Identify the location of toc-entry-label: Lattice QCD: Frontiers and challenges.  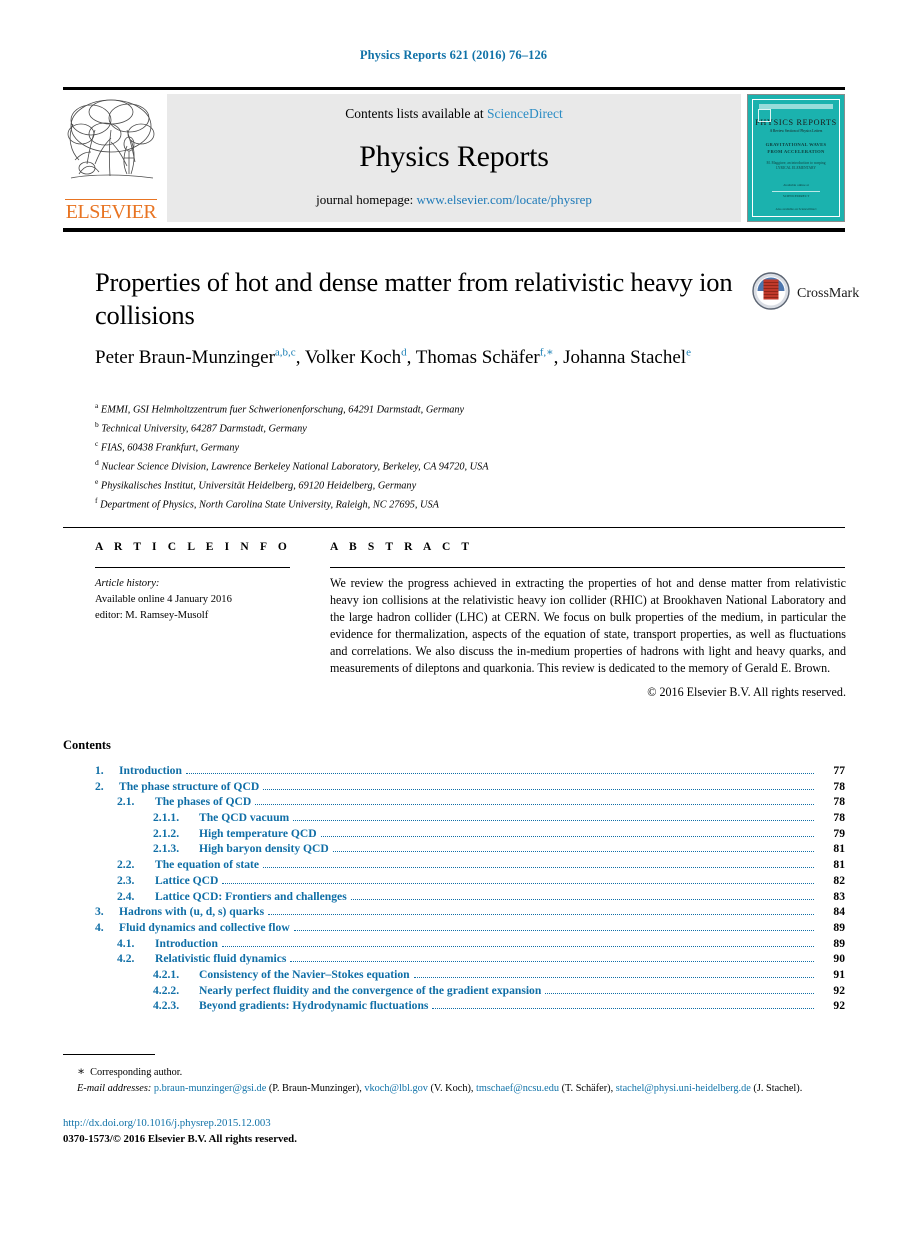
(250, 896).